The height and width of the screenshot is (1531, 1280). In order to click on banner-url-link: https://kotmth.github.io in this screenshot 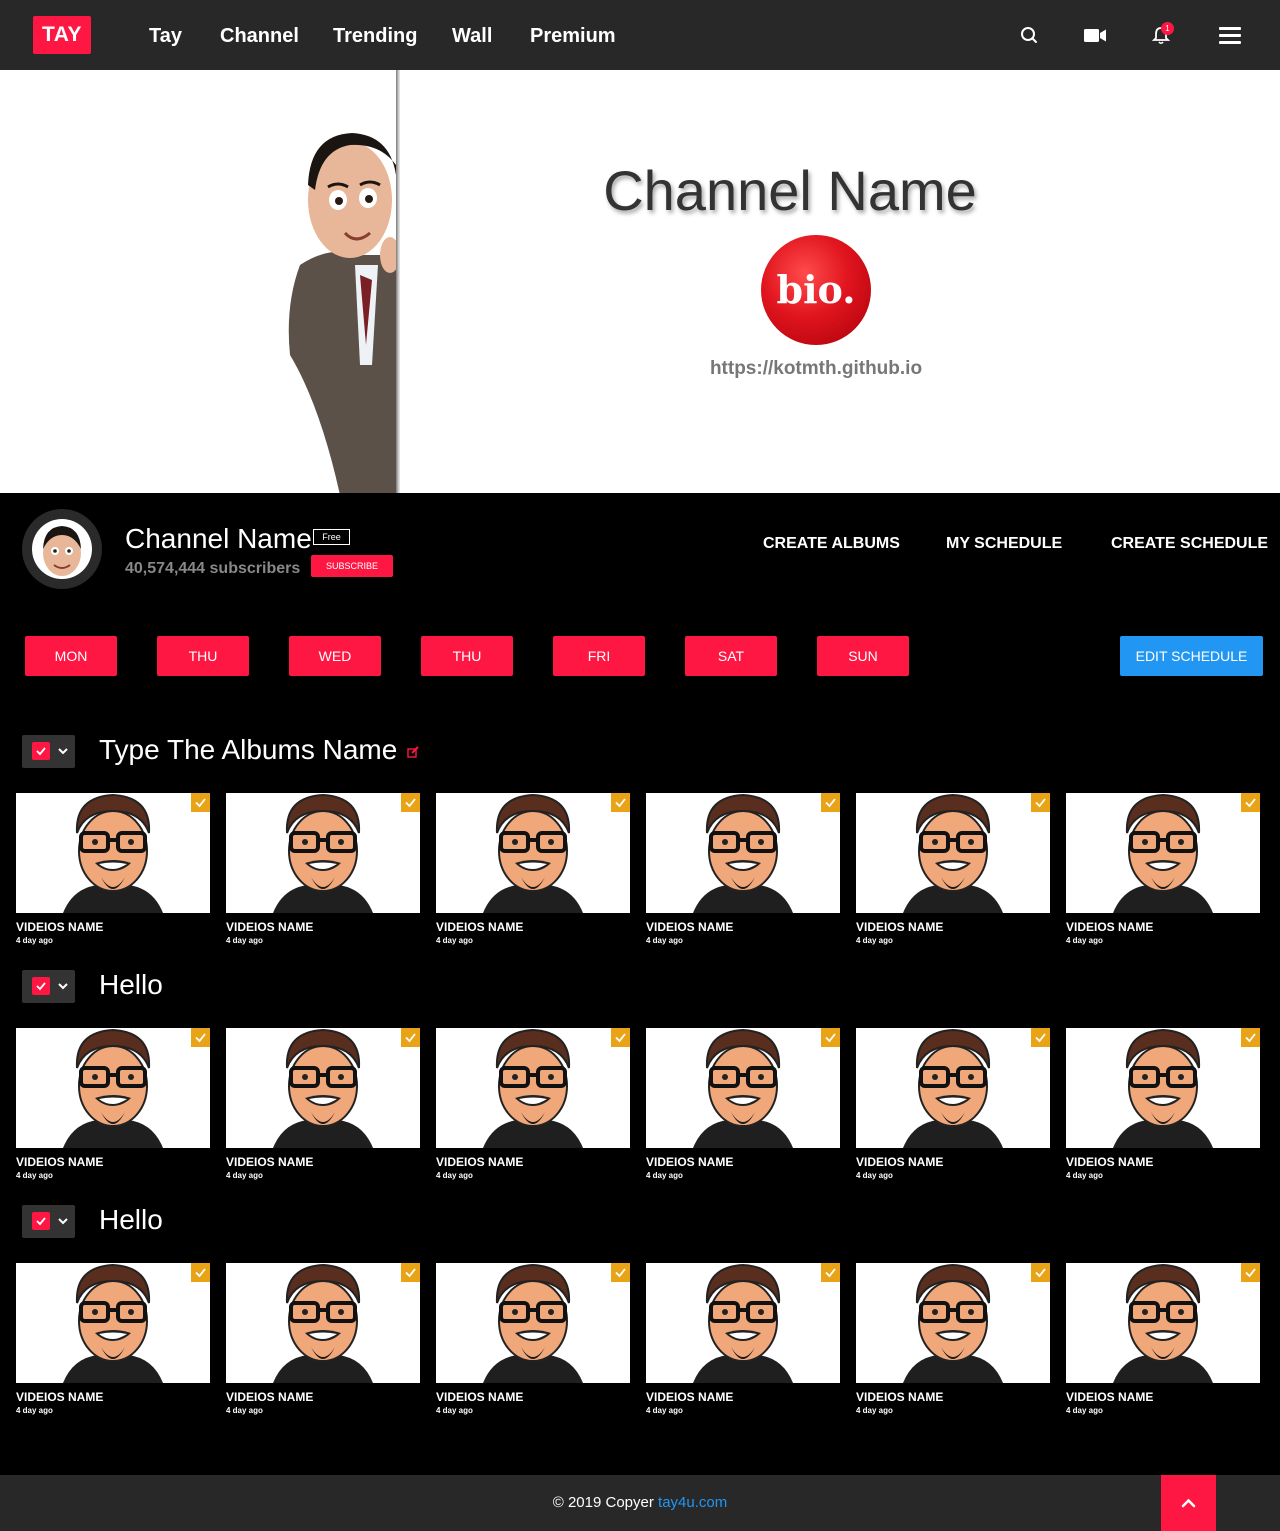, I will do `click(816, 369)`.